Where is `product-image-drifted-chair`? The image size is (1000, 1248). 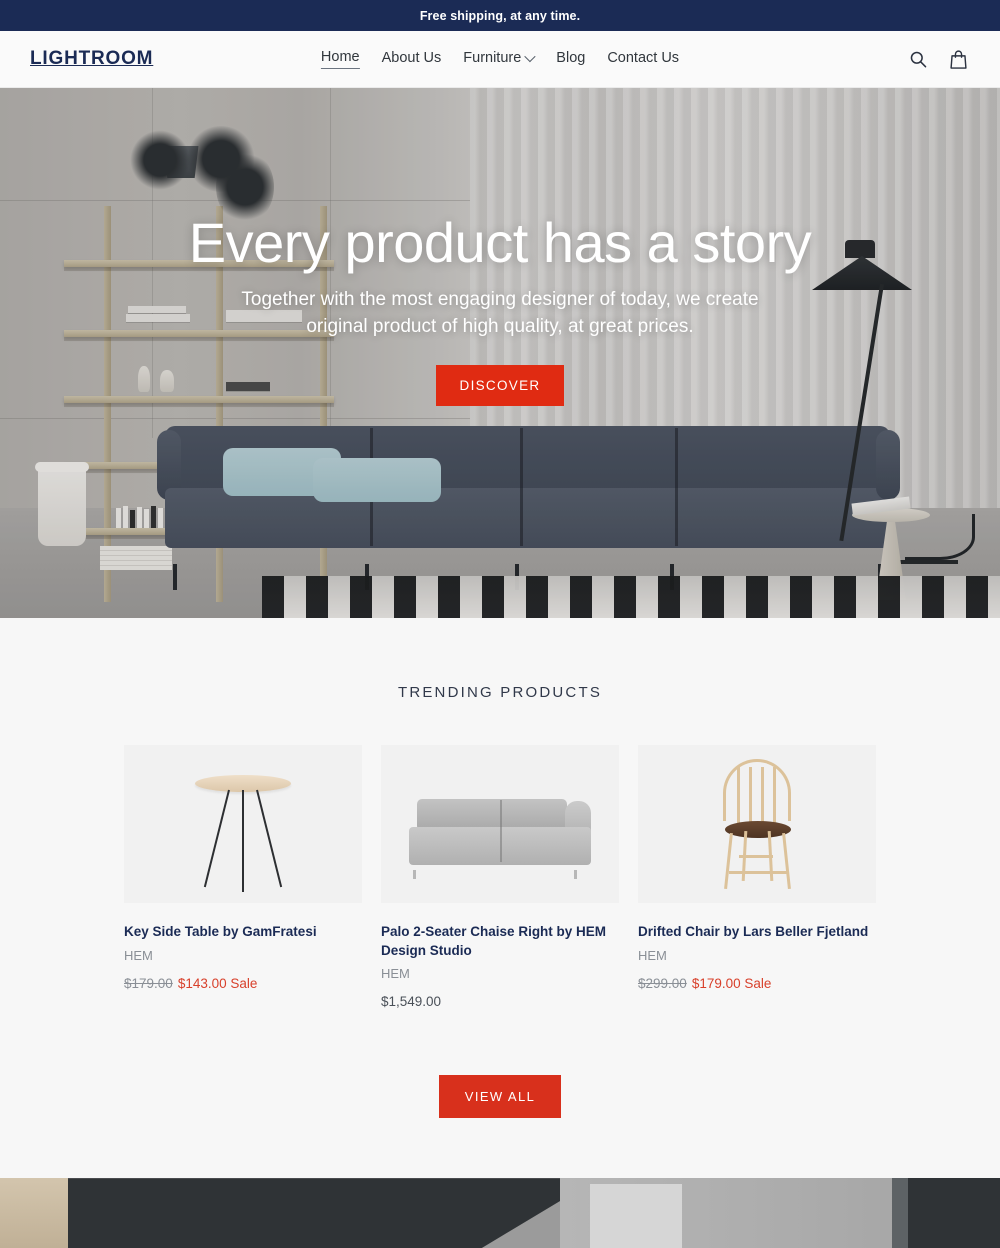
product-image-drifted-chair is located at coordinates (757, 824).